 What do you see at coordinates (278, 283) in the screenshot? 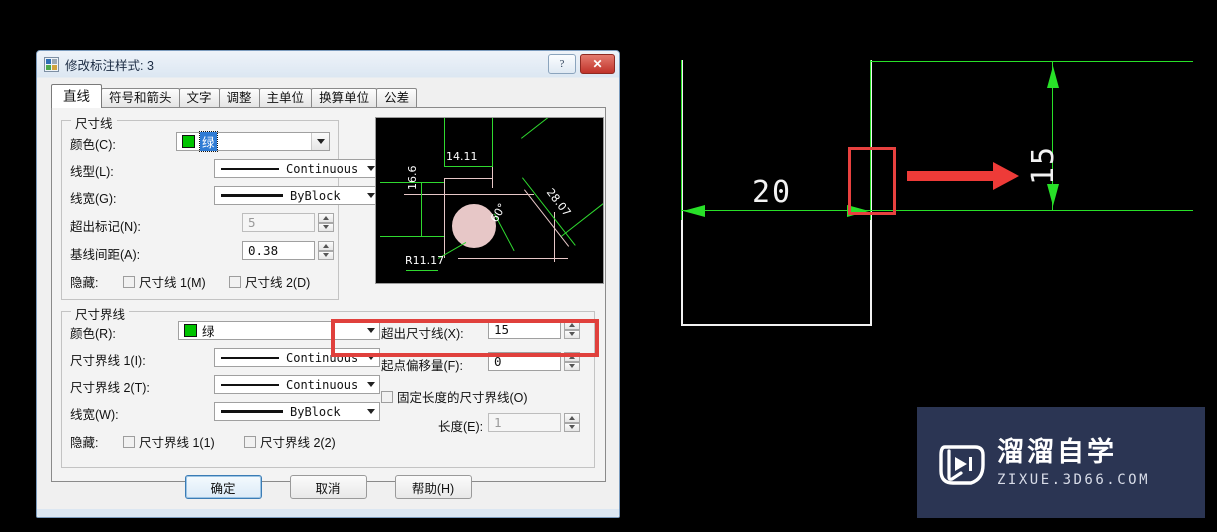
I see `checkbox-hide-dimline2-label: 尺寸线 2(D)` at bounding box center [278, 283].